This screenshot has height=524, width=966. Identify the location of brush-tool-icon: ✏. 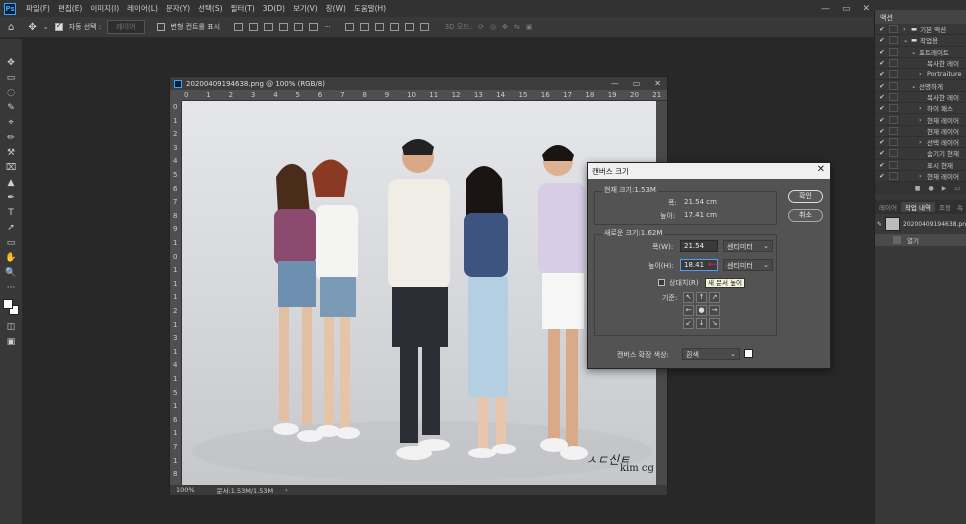
(11, 137).